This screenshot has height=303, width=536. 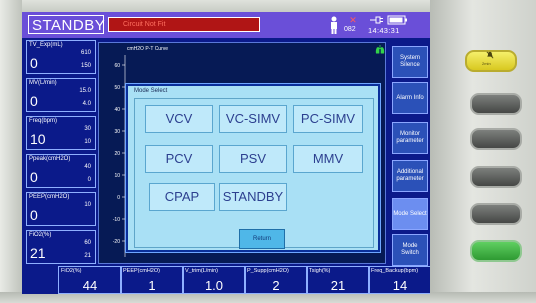 What do you see at coordinates (338, 285) in the screenshot?
I see `setting-value: 21` at bounding box center [338, 285].